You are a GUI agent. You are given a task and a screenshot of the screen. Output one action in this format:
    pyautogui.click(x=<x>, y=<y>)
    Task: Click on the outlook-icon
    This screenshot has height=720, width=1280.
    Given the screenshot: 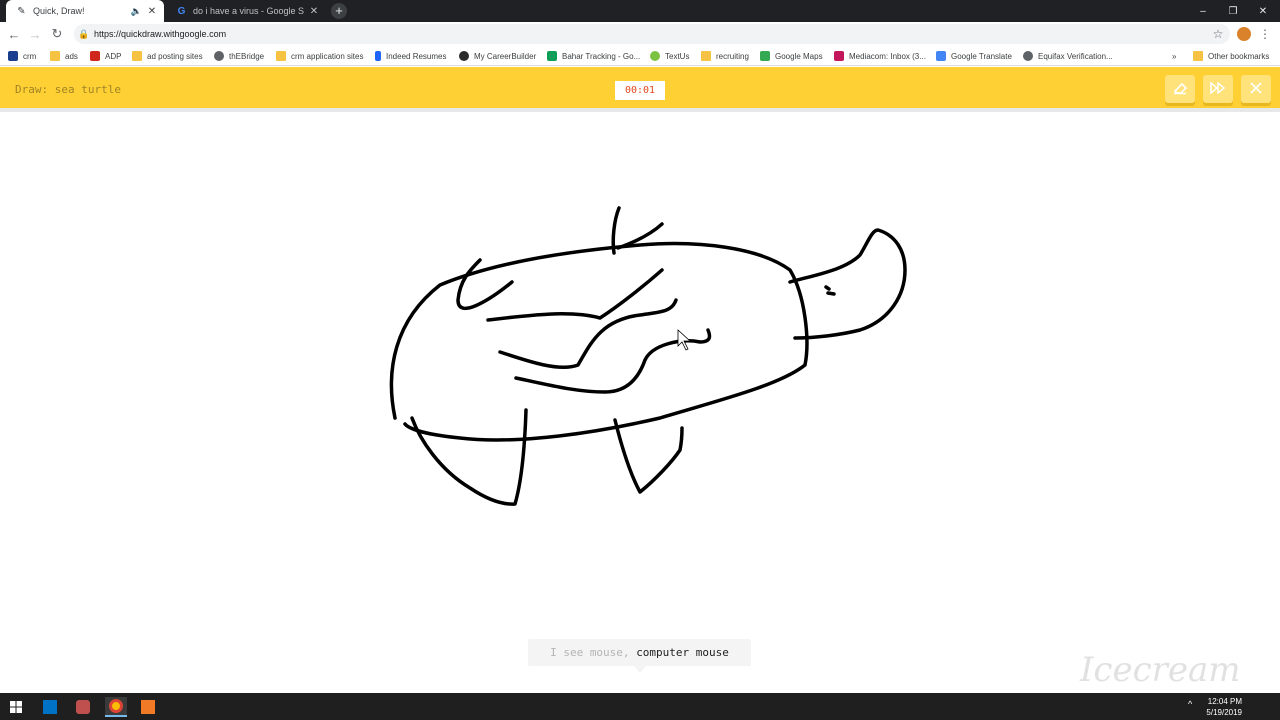 What is the action you would take?
    pyautogui.click(x=50, y=707)
    